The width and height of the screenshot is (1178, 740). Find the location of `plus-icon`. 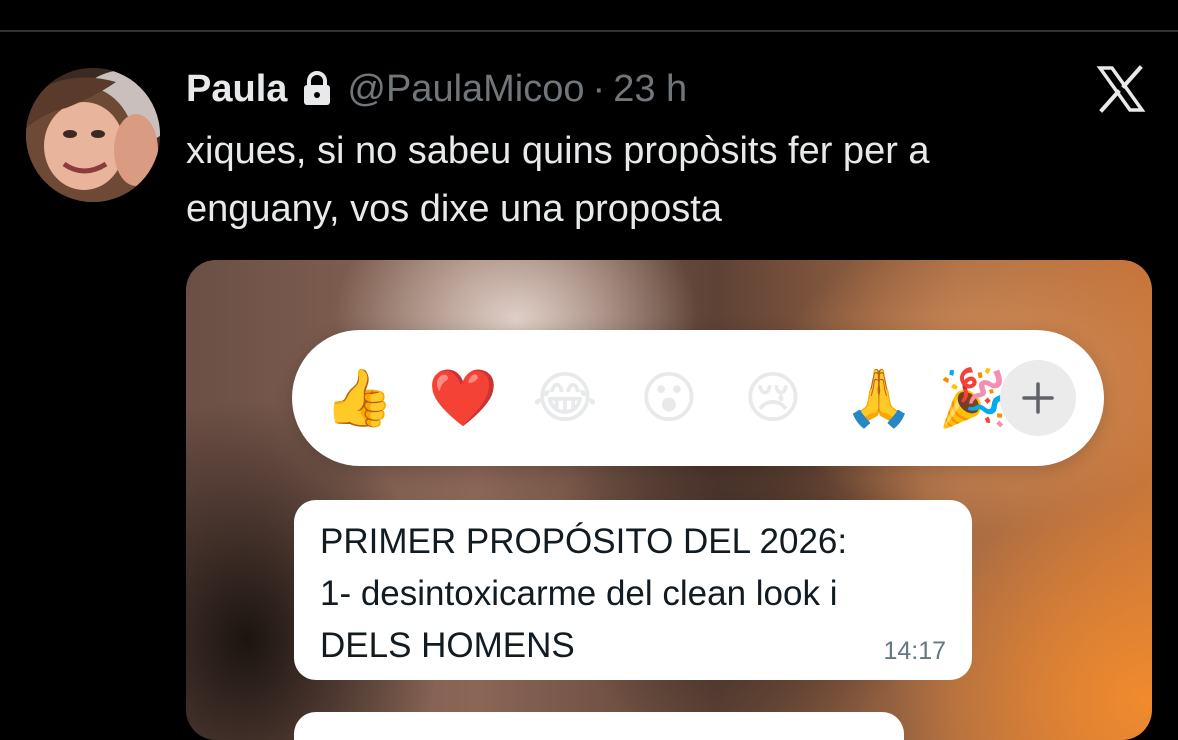

plus-icon is located at coordinates (1038, 398).